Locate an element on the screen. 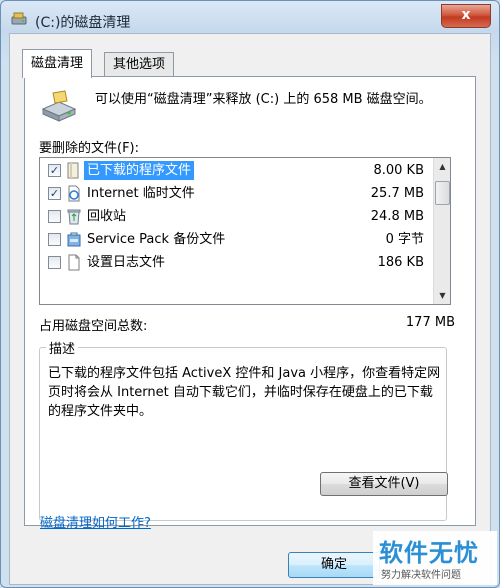 The width and height of the screenshot is (500, 588). list-item: ✓ Internet 临时文件 25.7 MB is located at coordinates (236, 193).